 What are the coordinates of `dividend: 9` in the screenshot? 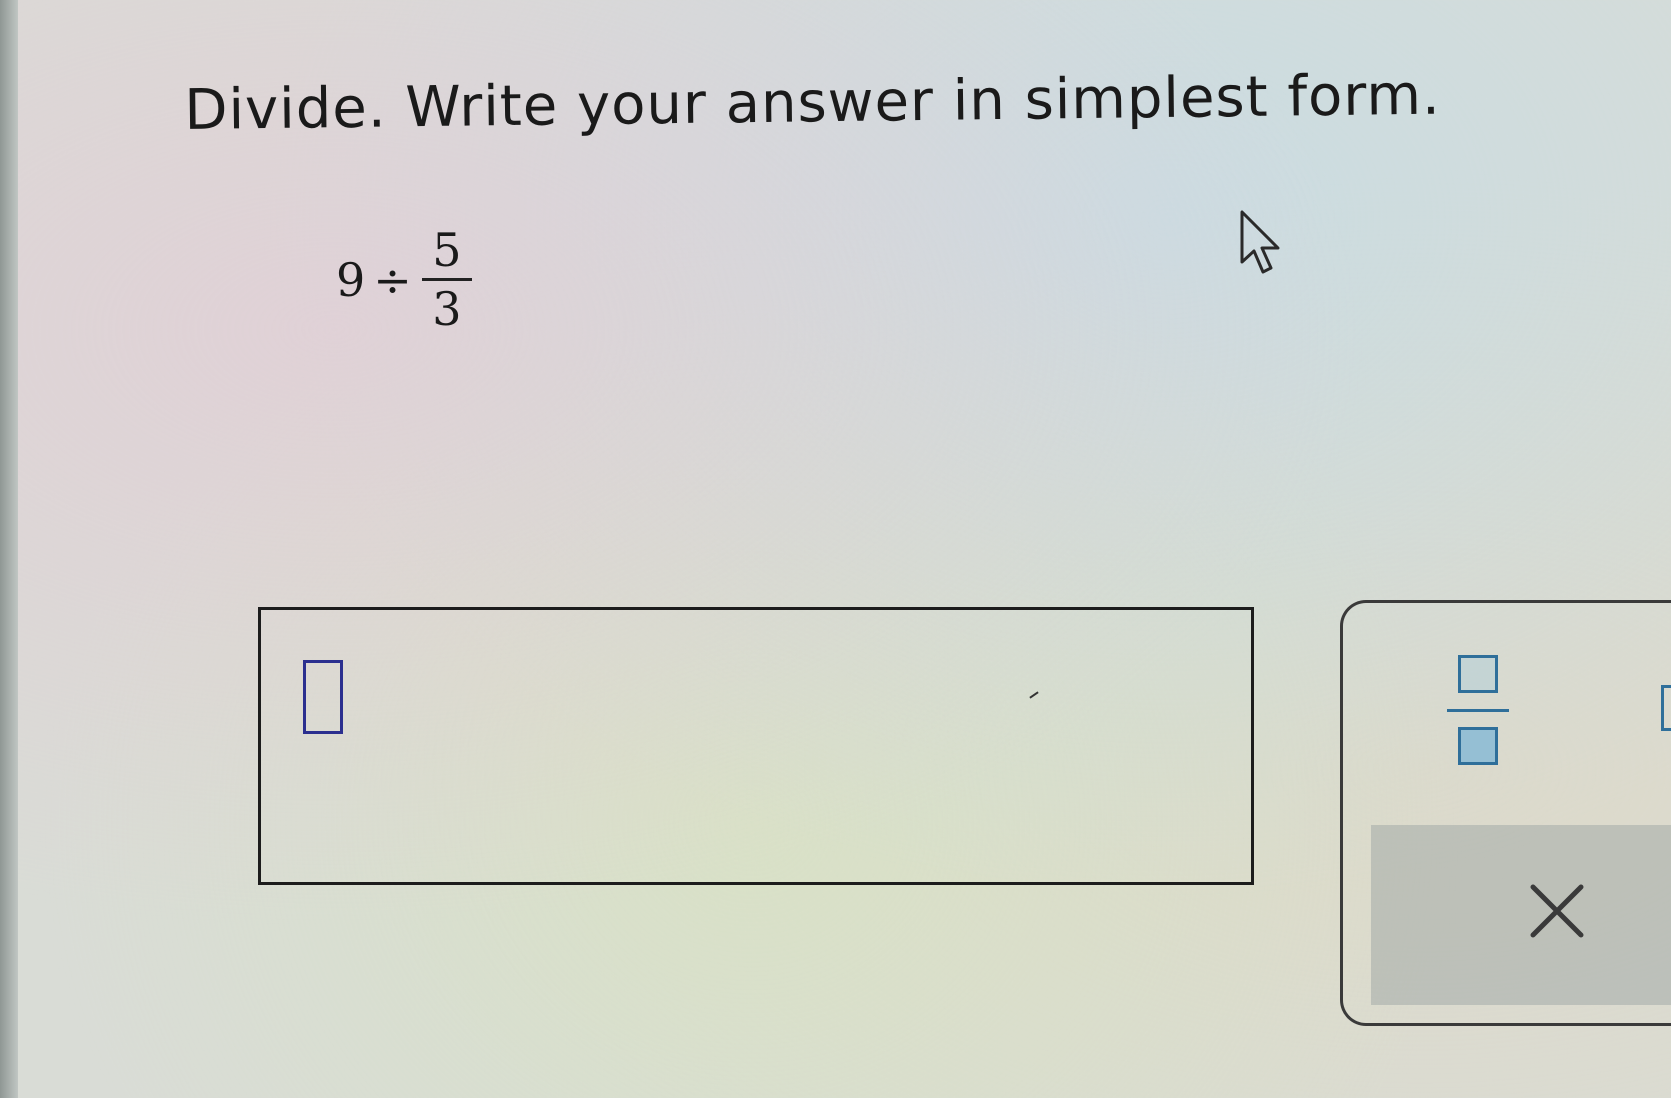 It's located at (351, 279).